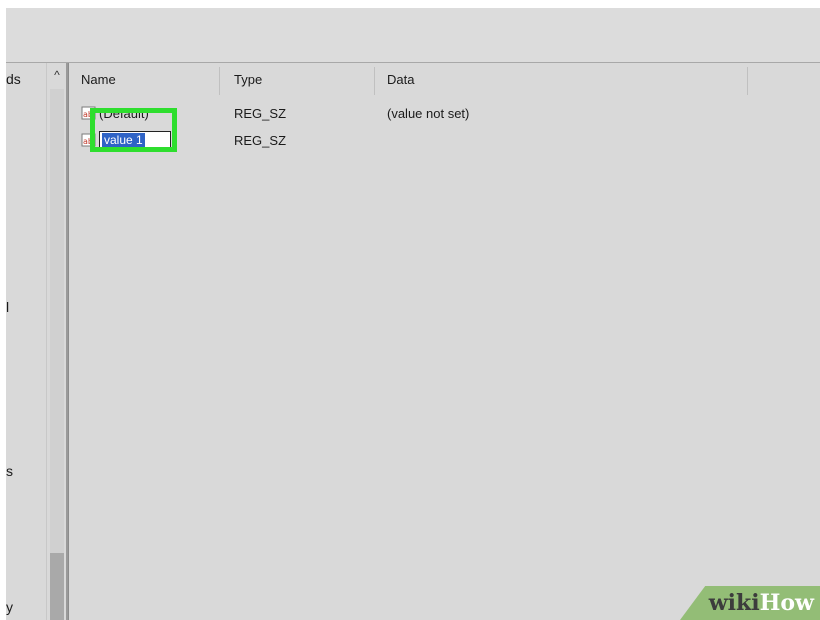  I want to click on highlight-box, so click(133, 130).